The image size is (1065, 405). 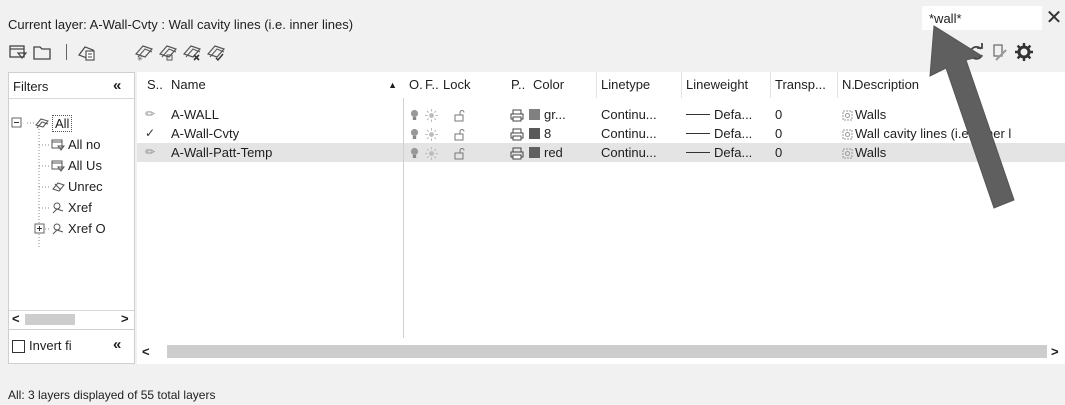 I want to click on column-header-name-label: Name, so click(x=188, y=84).